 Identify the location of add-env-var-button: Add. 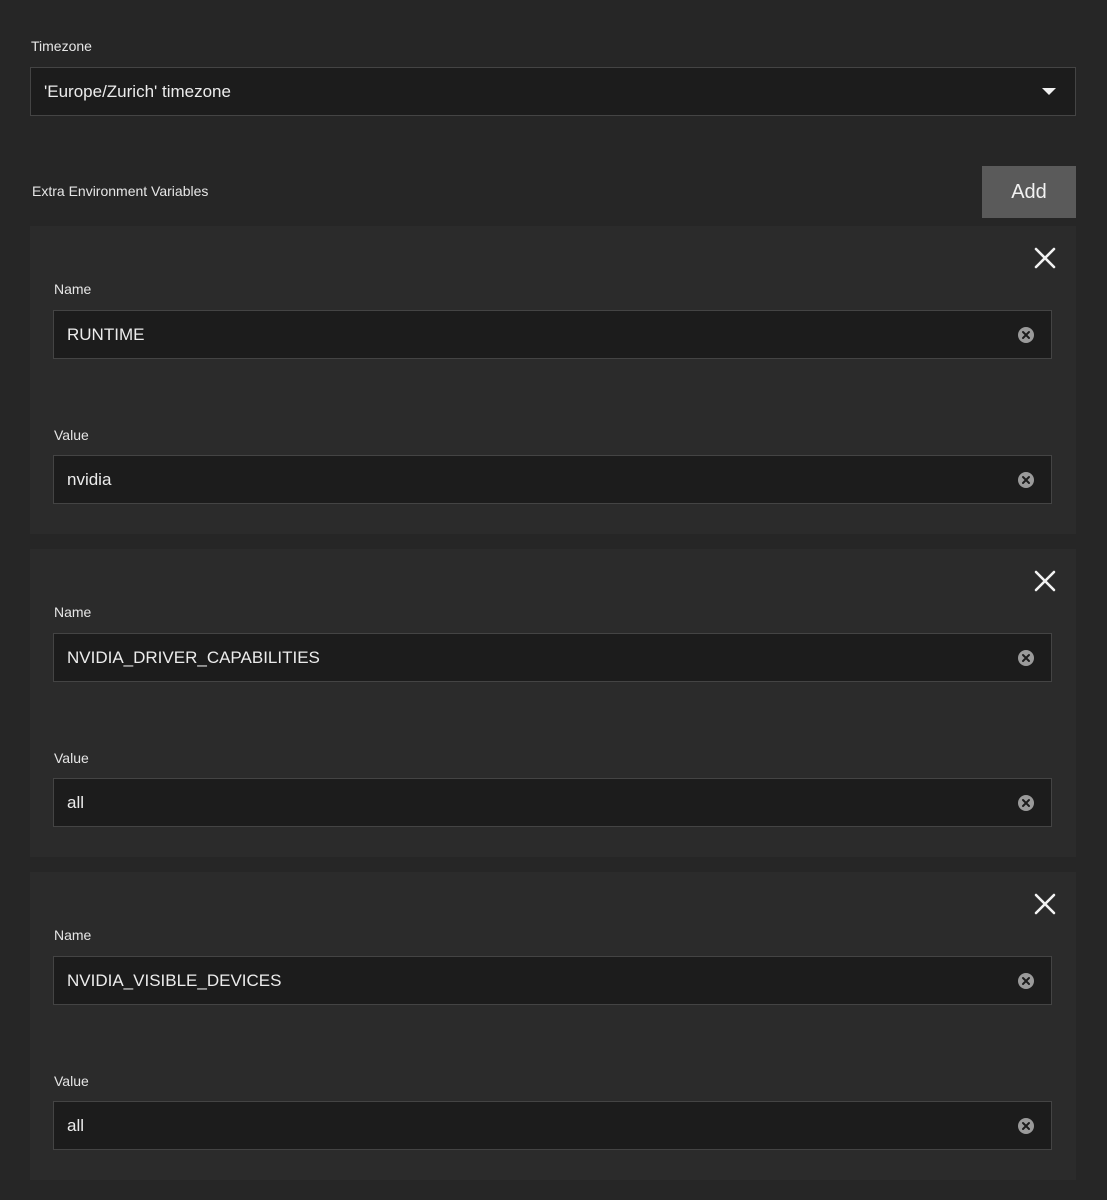
(1029, 192).